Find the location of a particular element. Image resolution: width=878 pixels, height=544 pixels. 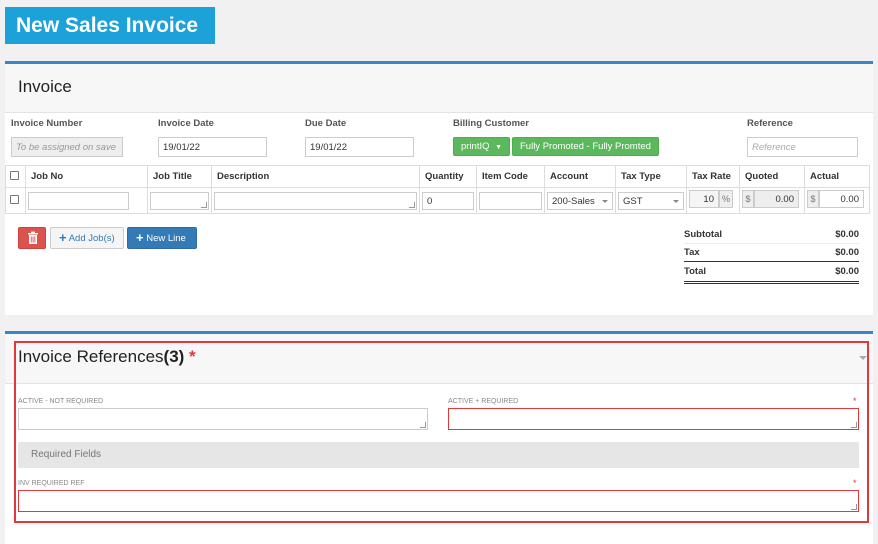

tax-row: Tax $0.00 is located at coordinates (771, 253).